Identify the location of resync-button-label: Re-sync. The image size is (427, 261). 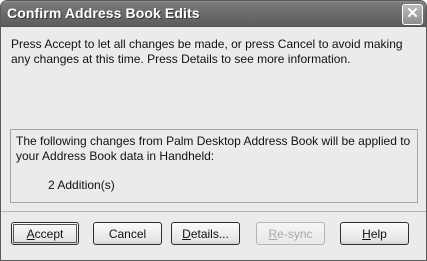
(290, 233).